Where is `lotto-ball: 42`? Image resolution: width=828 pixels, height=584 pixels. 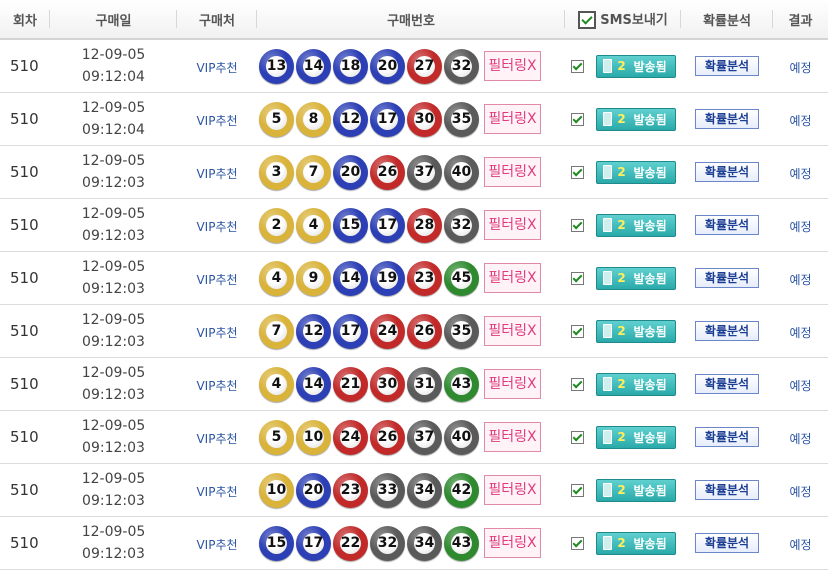
lotto-ball: 42 is located at coordinates (461, 490).